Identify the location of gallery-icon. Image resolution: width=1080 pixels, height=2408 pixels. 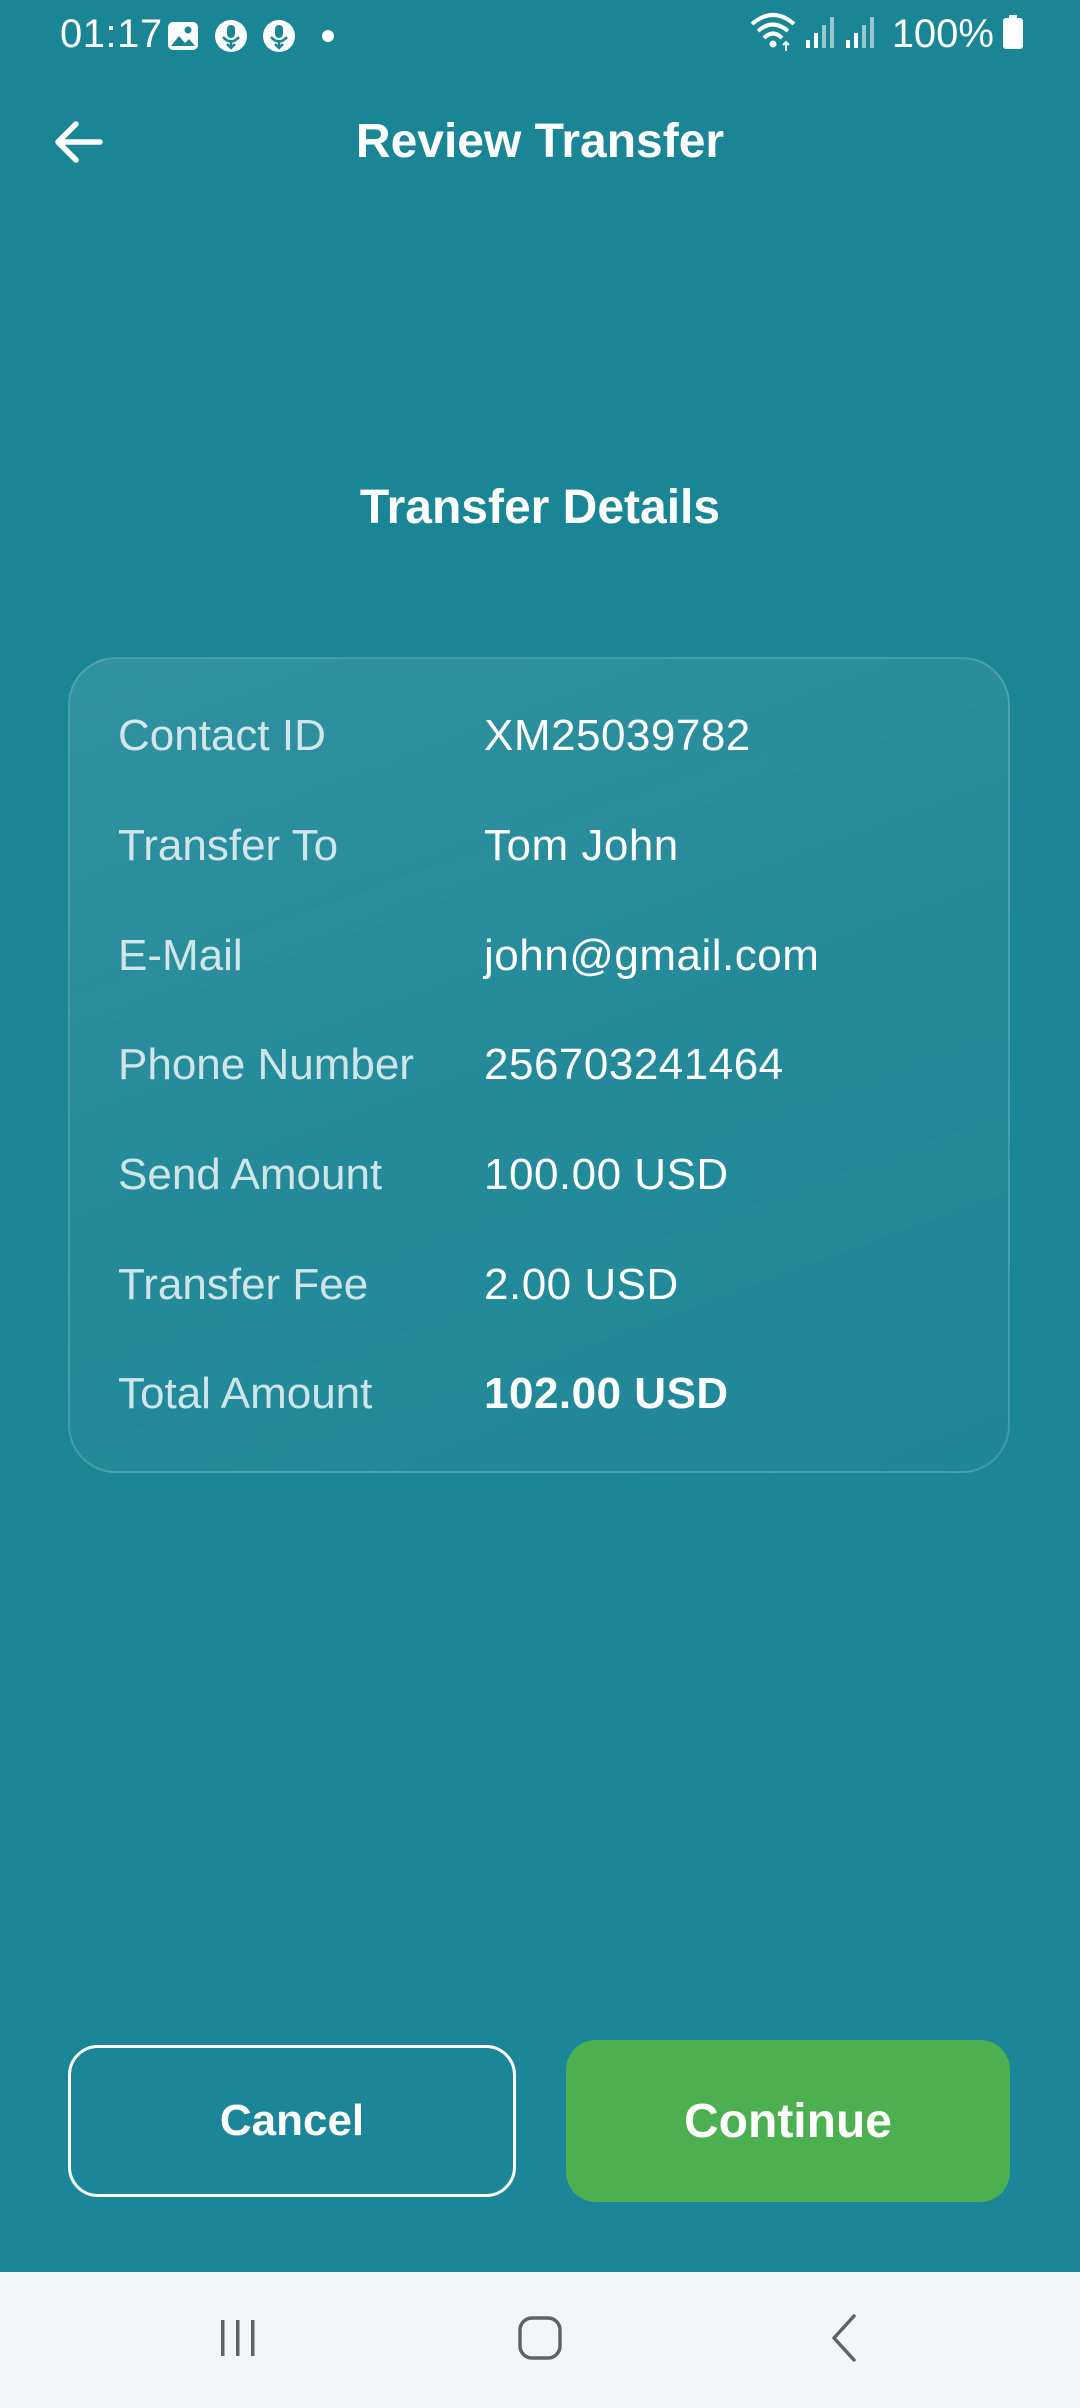
(183, 36).